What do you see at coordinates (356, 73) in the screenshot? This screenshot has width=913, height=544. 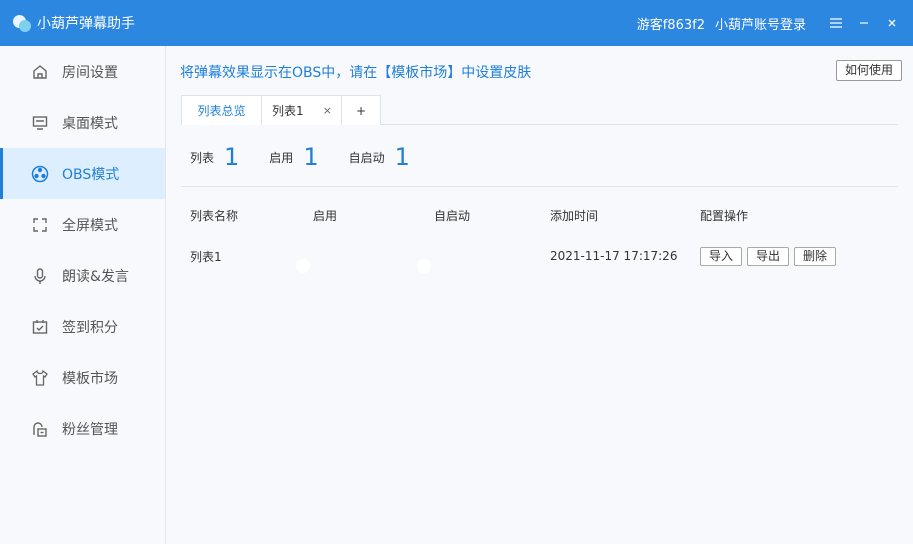 I see `obs-hint-text: 将弹幕效果显示在OBS中，请在【模板市场】中设置皮肤` at bounding box center [356, 73].